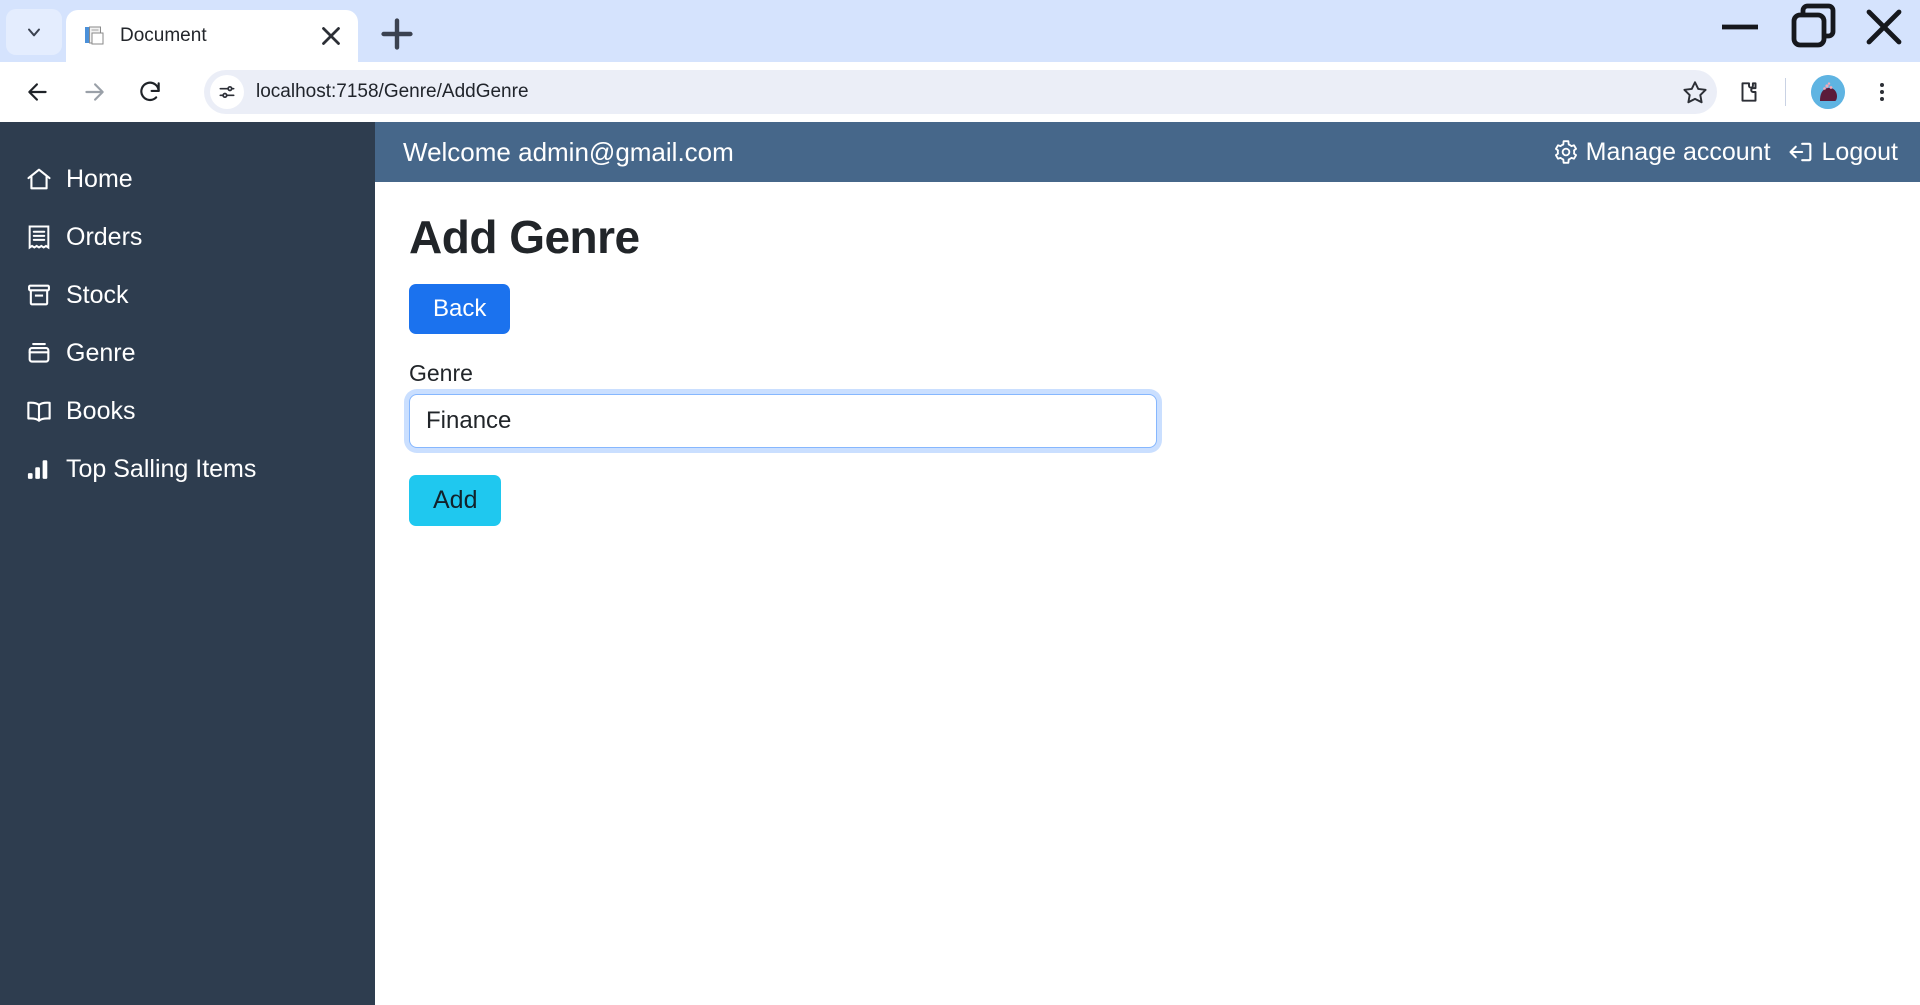 This screenshot has width=1920, height=1005. I want to click on avatar, so click(1828, 92).